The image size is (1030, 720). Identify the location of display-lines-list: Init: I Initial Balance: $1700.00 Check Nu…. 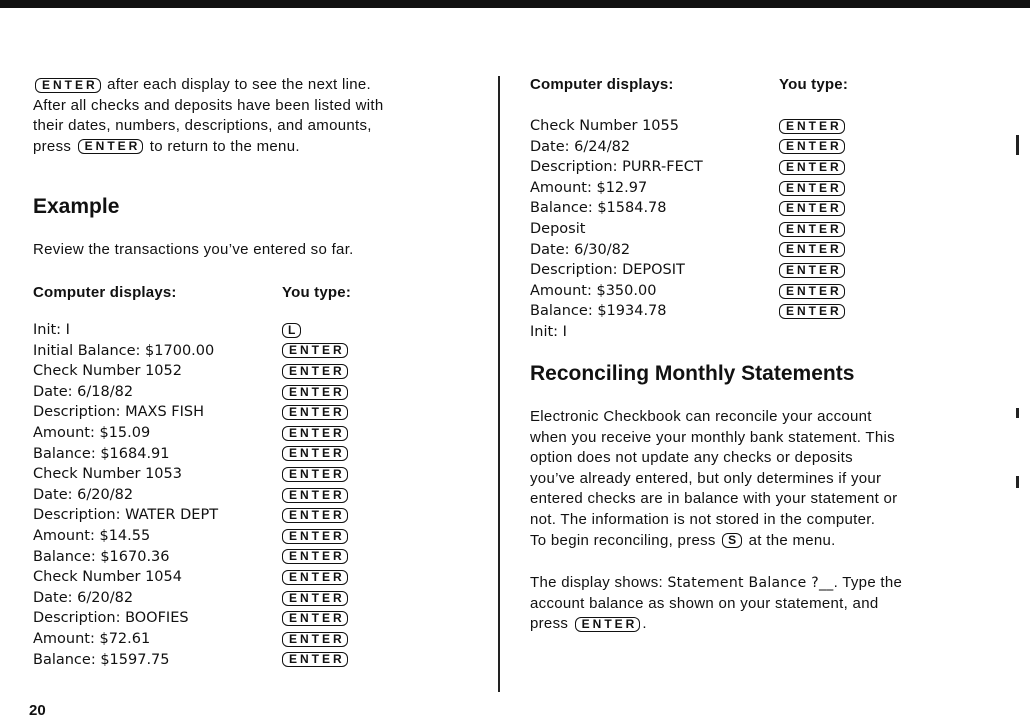
(125, 495).